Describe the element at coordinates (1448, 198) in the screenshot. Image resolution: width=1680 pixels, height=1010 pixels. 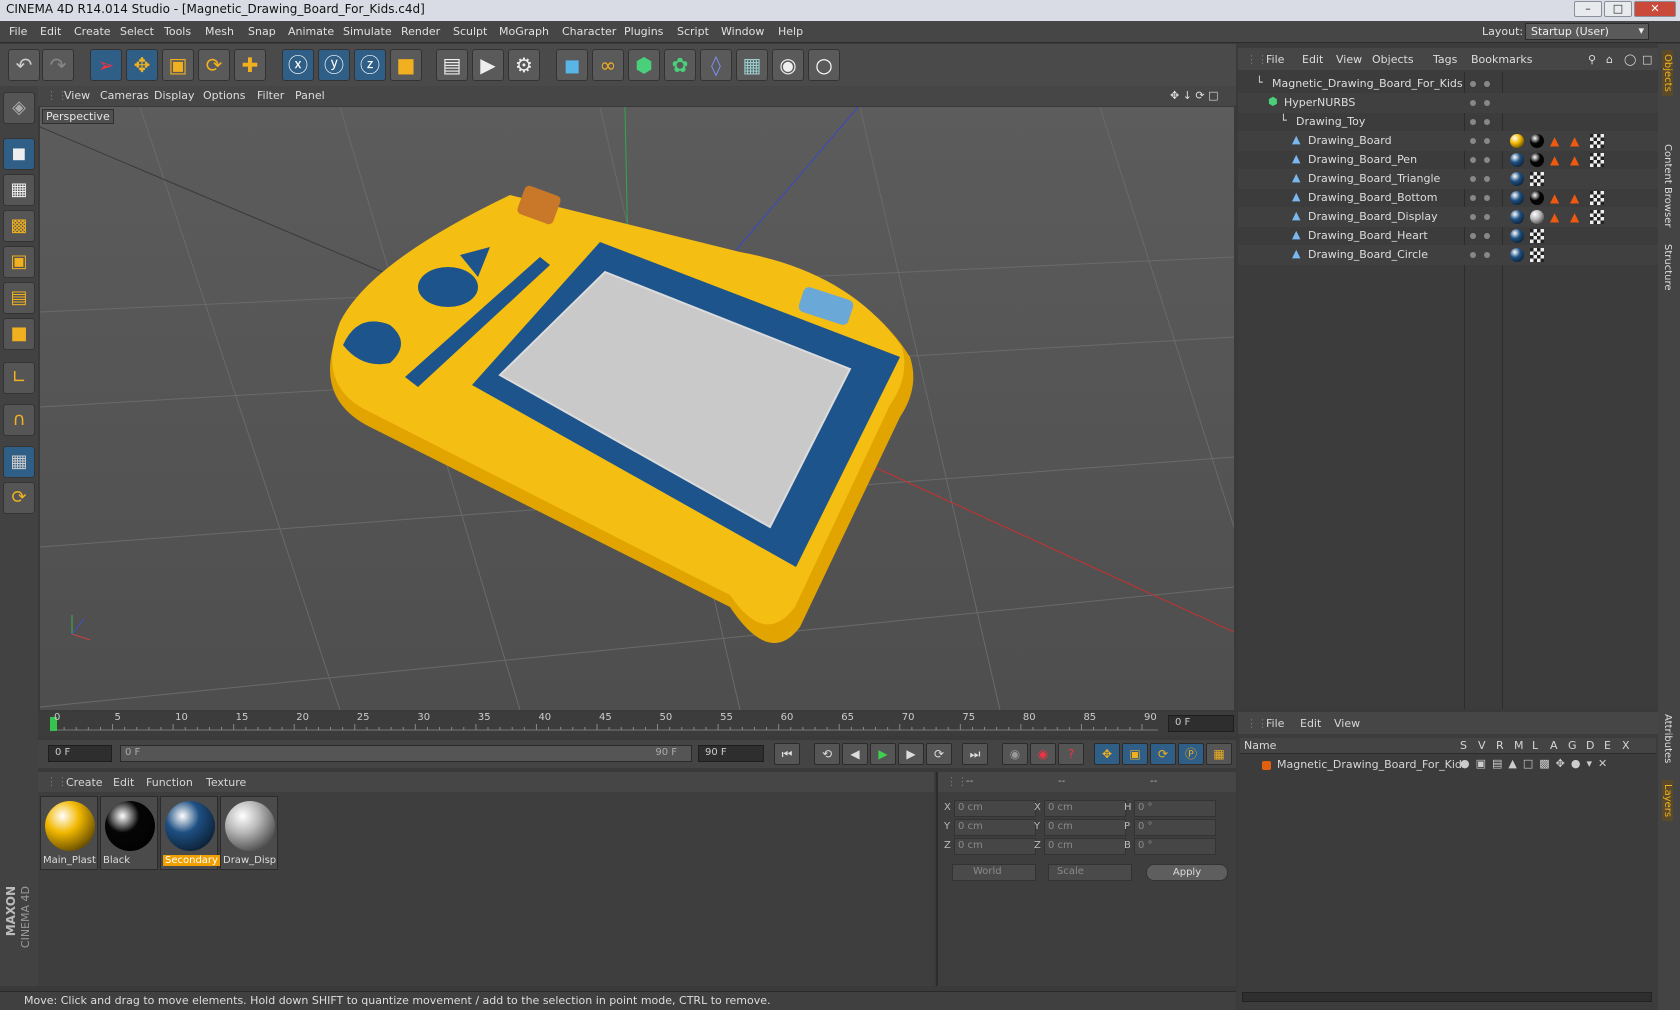
I see `object-row: ▲ Drawing_Board_Bottom ▲ ▲` at that location.